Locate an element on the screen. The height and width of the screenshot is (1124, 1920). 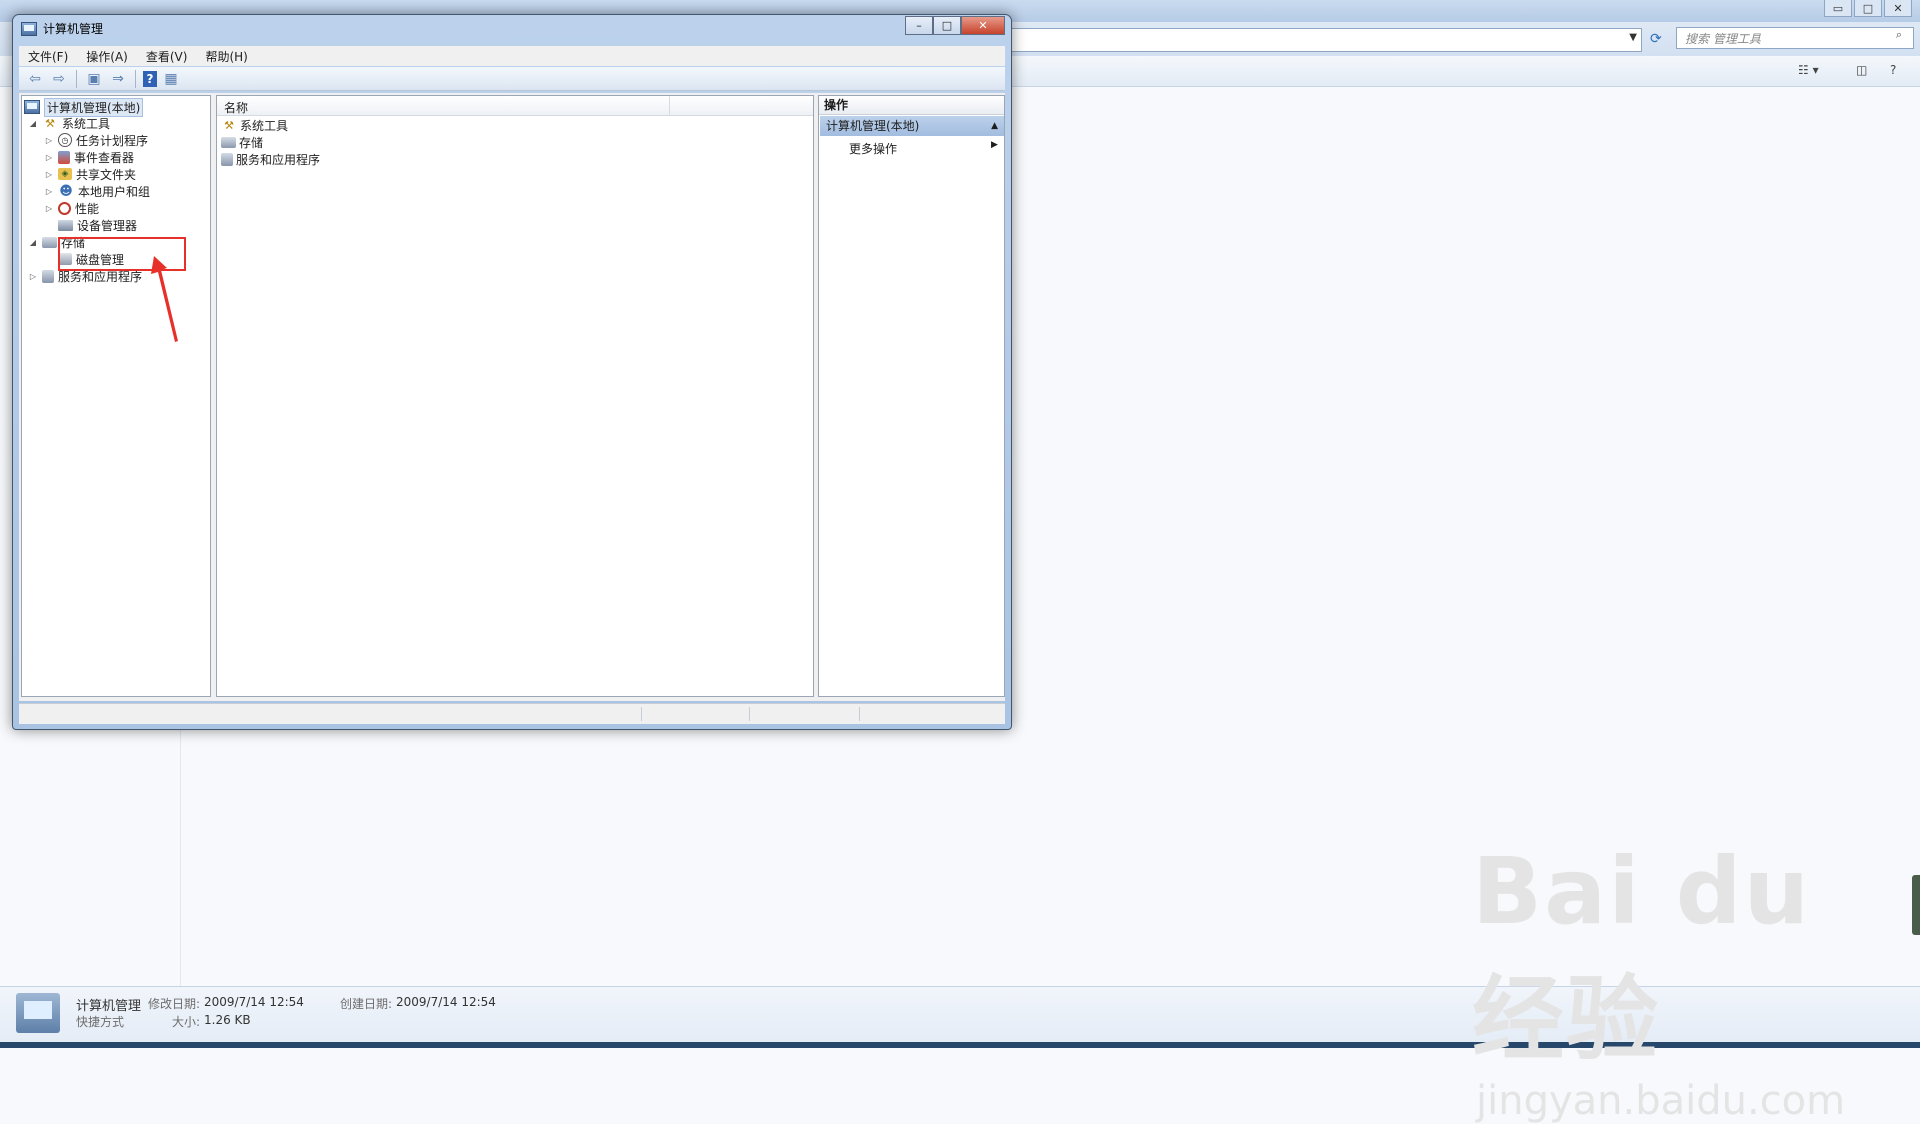
status-bar is located at coordinates (512, 713).